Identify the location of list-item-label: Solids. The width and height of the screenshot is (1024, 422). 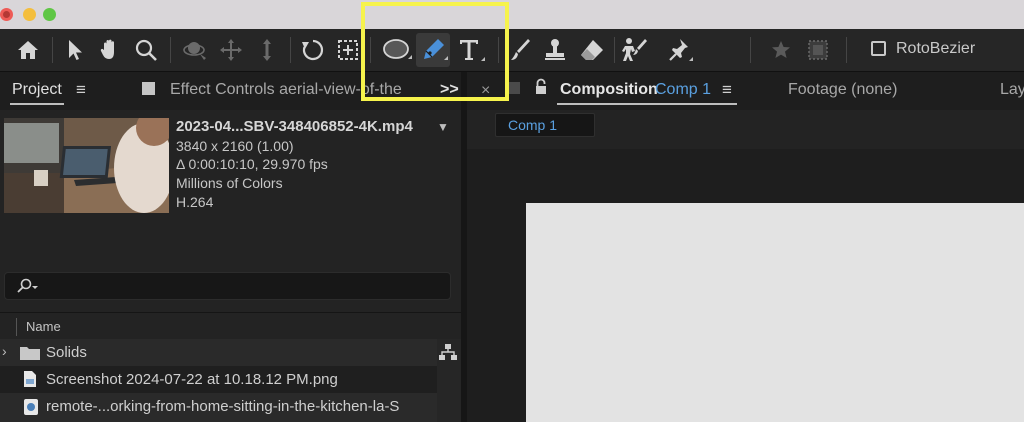
(66, 352).